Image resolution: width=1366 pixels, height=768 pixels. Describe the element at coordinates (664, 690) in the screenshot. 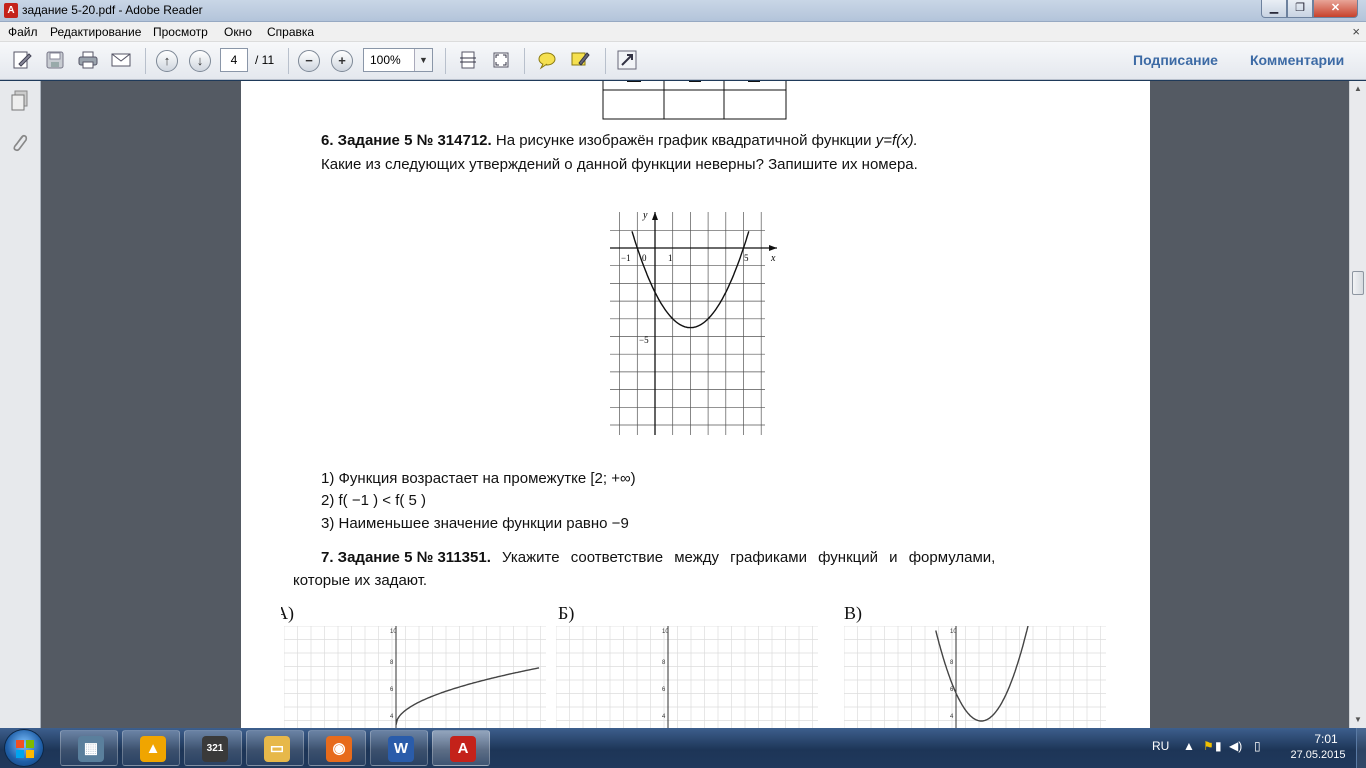

I see `tick-label: 6` at that location.